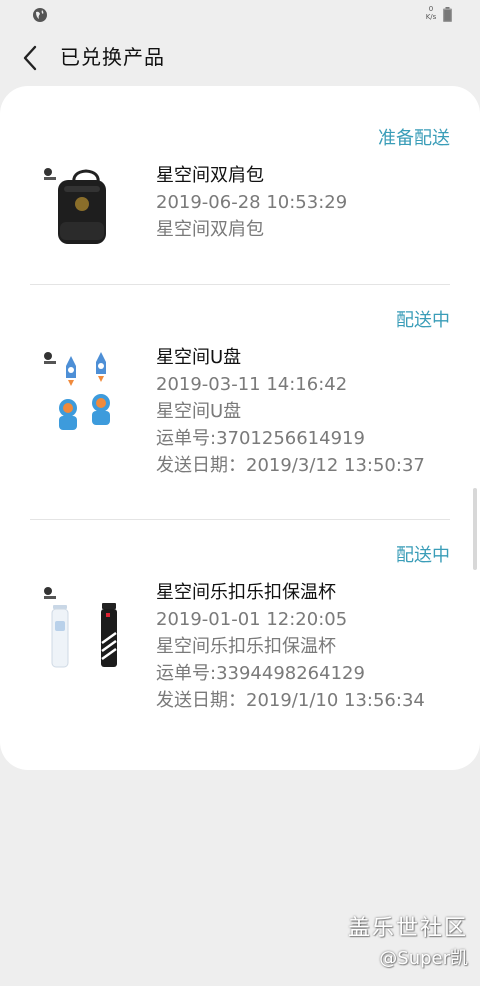 The image size is (480, 986). Describe the element at coordinates (423, 958) in the screenshot. I see `watermark-user: @Super凯` at that location.